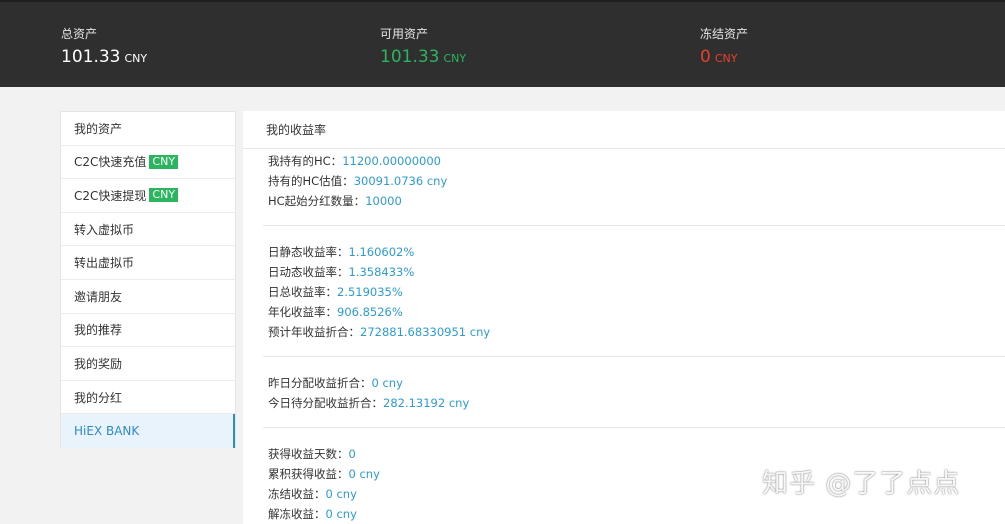  What do you see at coordinates (297, 514) in the screenshot?
I see `earnings-label: 解冻收益：` at bounding box center [297, 514].